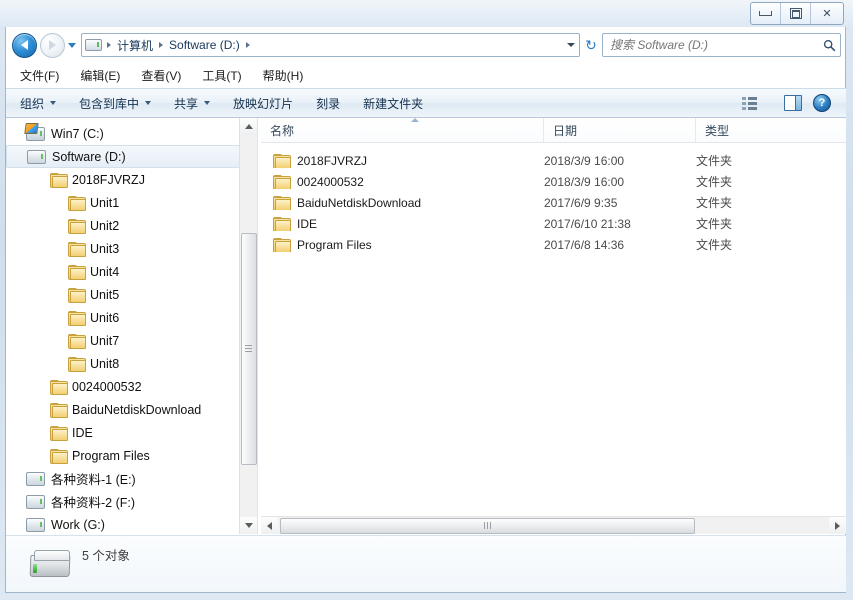 The width and height of the screenshot is (853, 600). I want to click on tree-item: Unit2, so click(123, 225).